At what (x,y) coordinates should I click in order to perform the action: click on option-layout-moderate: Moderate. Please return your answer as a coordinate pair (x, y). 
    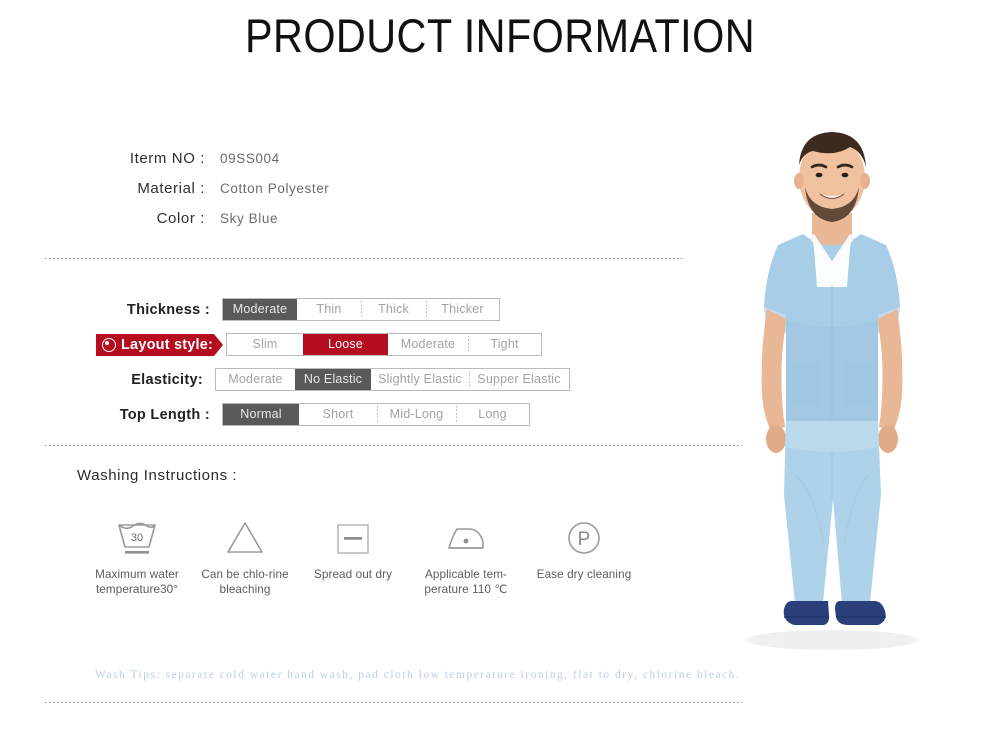
    Looking at the image, I should click on (428, 344).